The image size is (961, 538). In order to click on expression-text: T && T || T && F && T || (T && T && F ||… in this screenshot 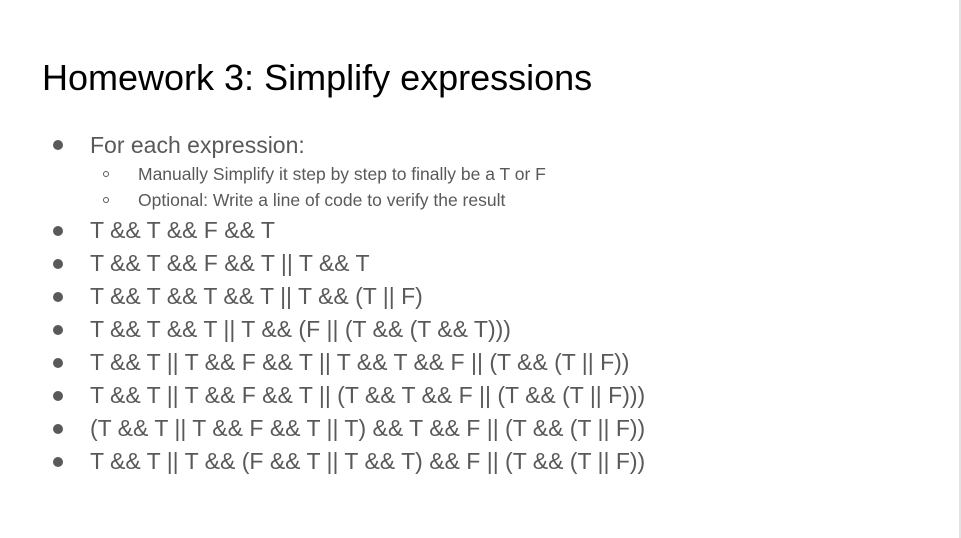, I will do `click(368, 395)`.